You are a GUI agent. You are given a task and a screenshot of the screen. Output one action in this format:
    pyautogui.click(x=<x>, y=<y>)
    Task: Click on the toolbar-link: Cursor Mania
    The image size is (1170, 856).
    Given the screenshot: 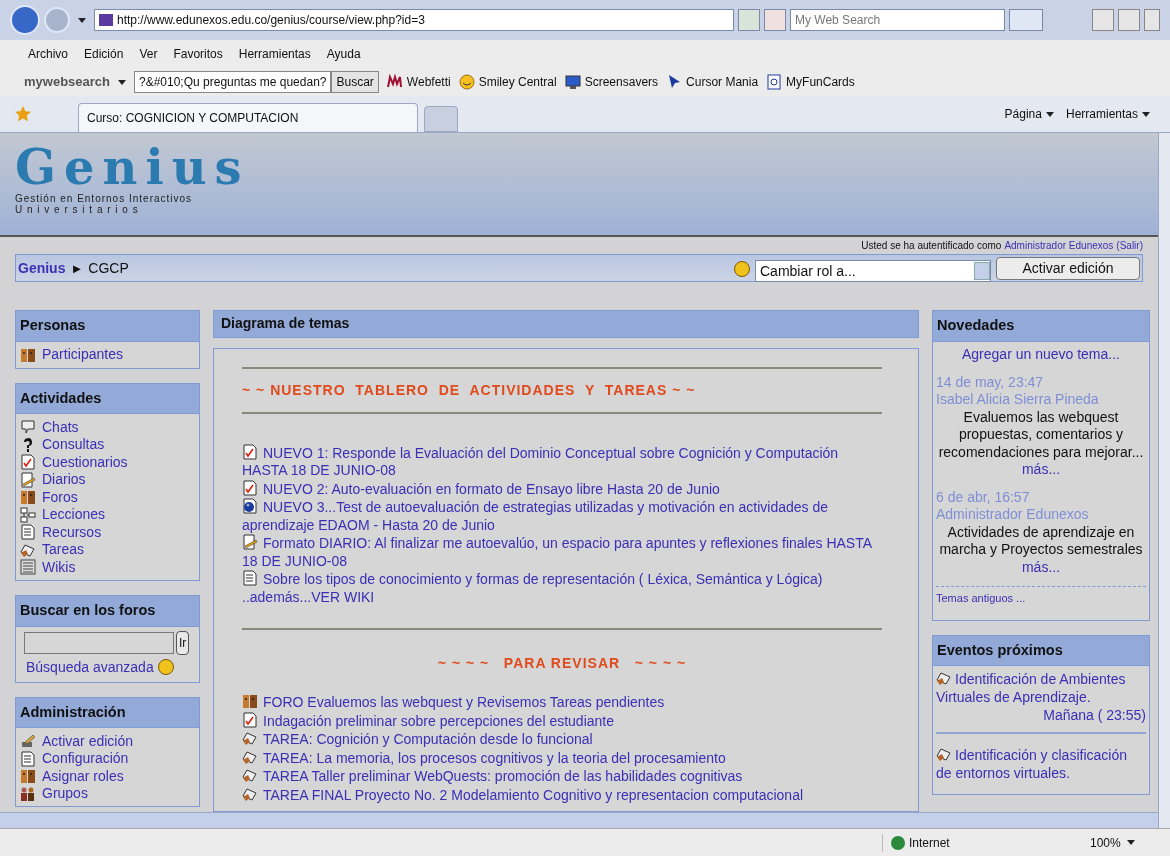 What is the action you would take?
    pyautogui.click(x=722, y=82)
    